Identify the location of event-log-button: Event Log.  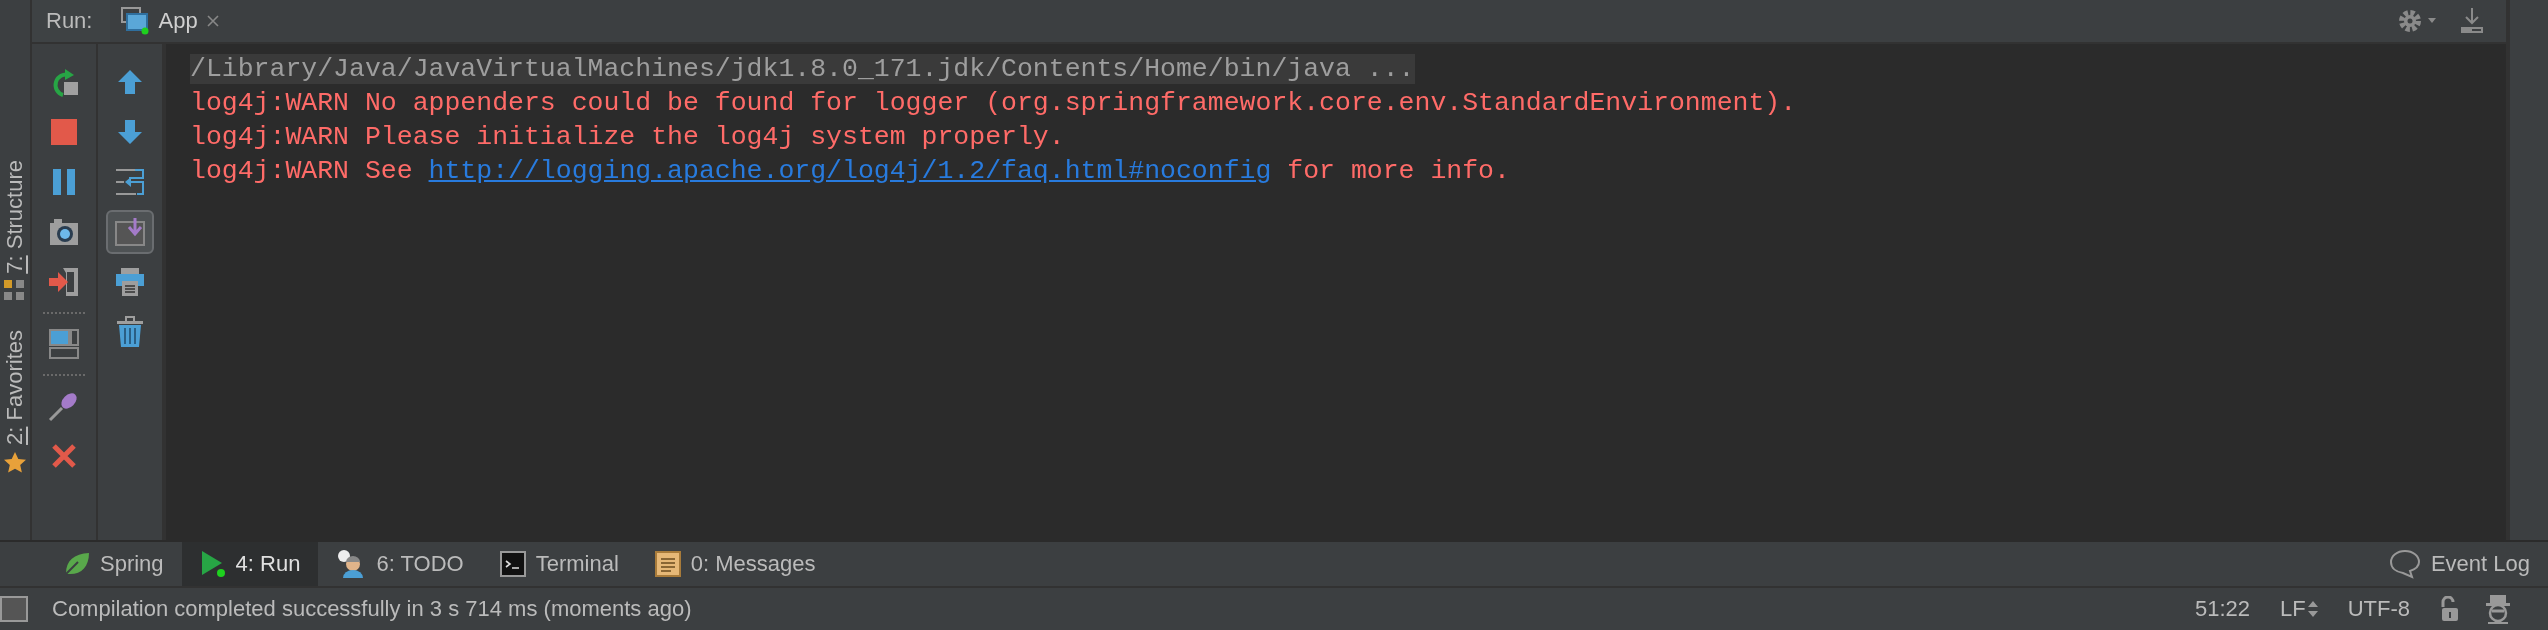
(2459, 564).